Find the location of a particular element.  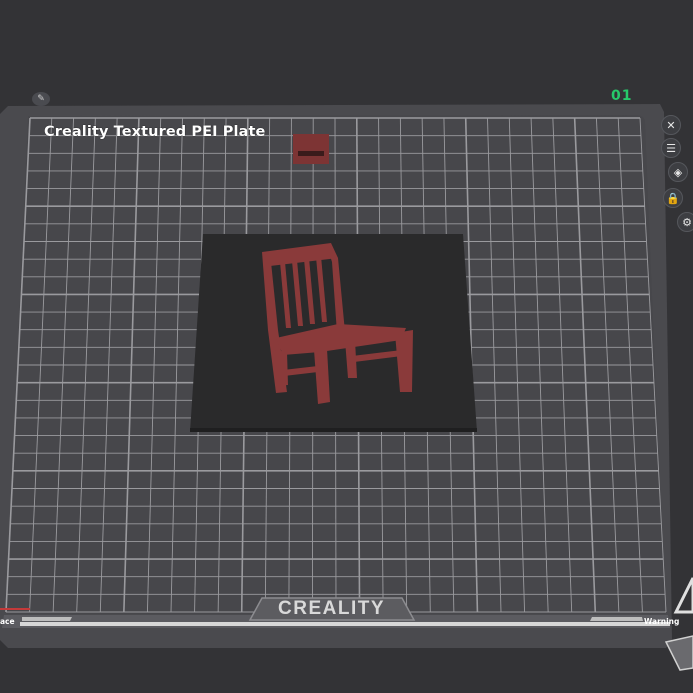

small-object-slot is located at coordinates (311, 153).